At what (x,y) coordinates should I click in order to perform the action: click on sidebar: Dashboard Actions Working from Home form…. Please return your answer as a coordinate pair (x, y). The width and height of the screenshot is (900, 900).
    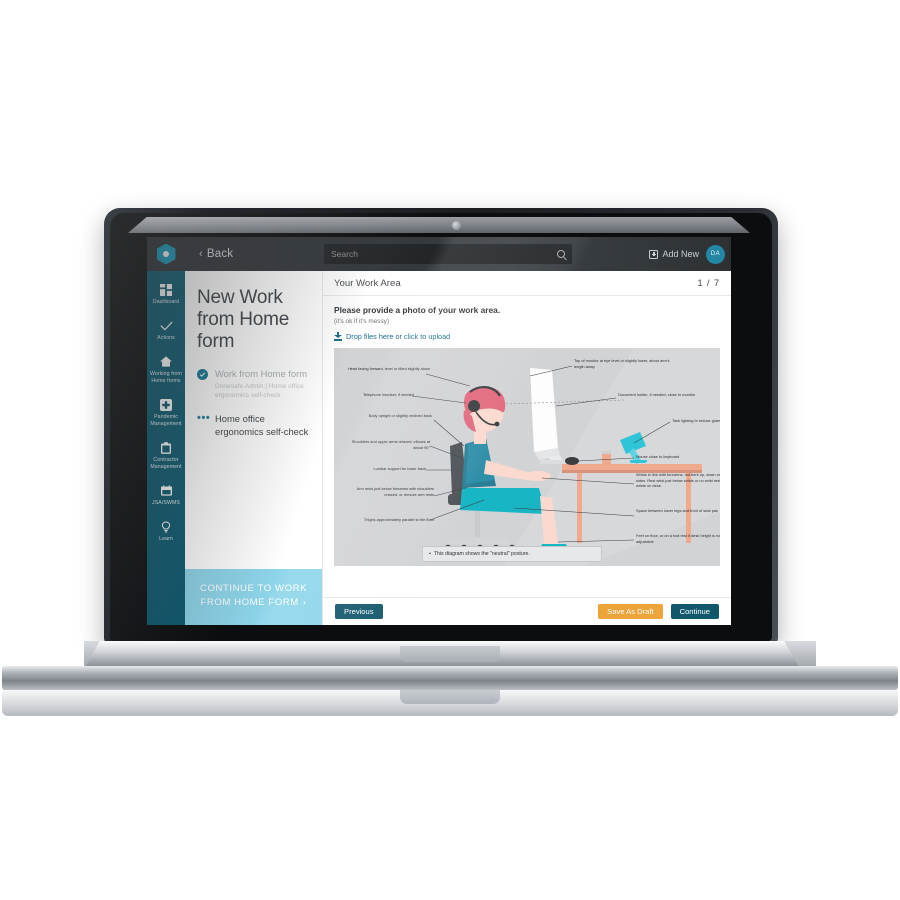
    Looking at the image, I should click on (166, 448).